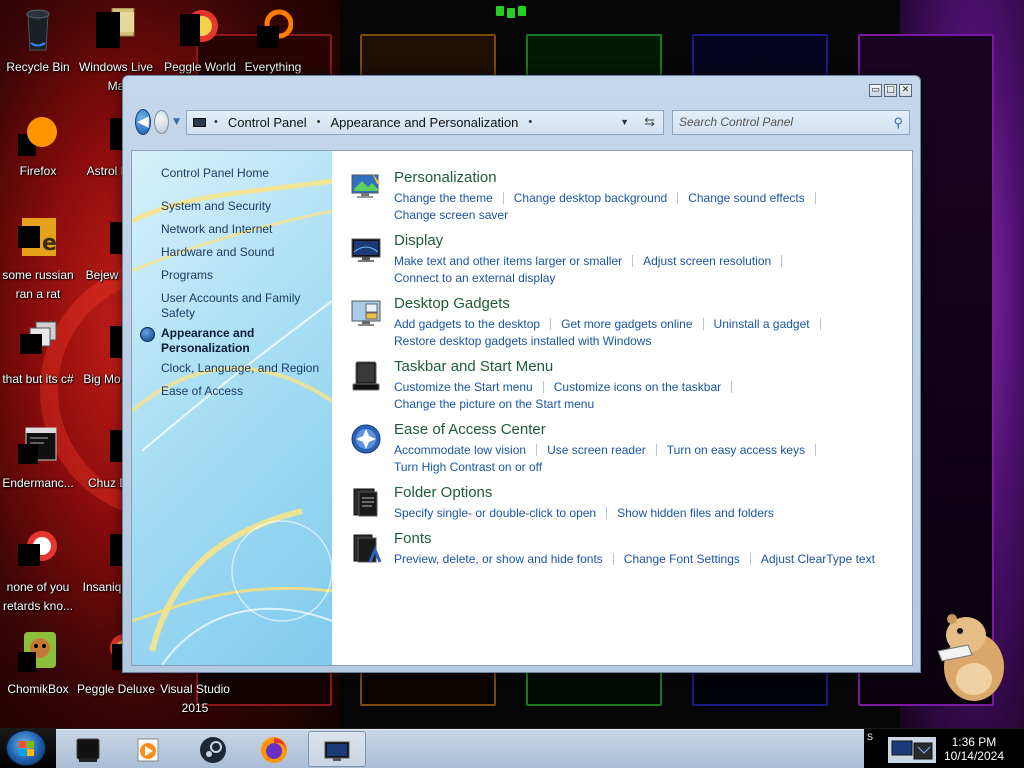 This screenshot has width=1024, height=768. I want to click on link-change-desktop-background: Change desktop background, so click(590, 198).